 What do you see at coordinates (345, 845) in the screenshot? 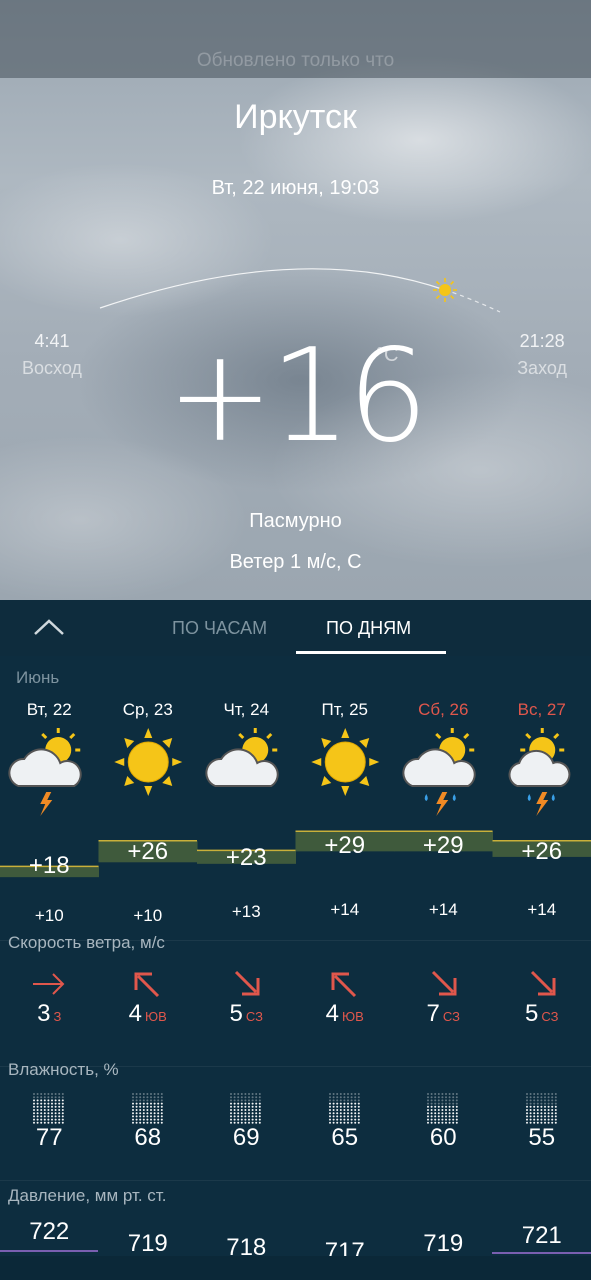
I see `day-high-temp: +29` at bounding box center [345, 845].